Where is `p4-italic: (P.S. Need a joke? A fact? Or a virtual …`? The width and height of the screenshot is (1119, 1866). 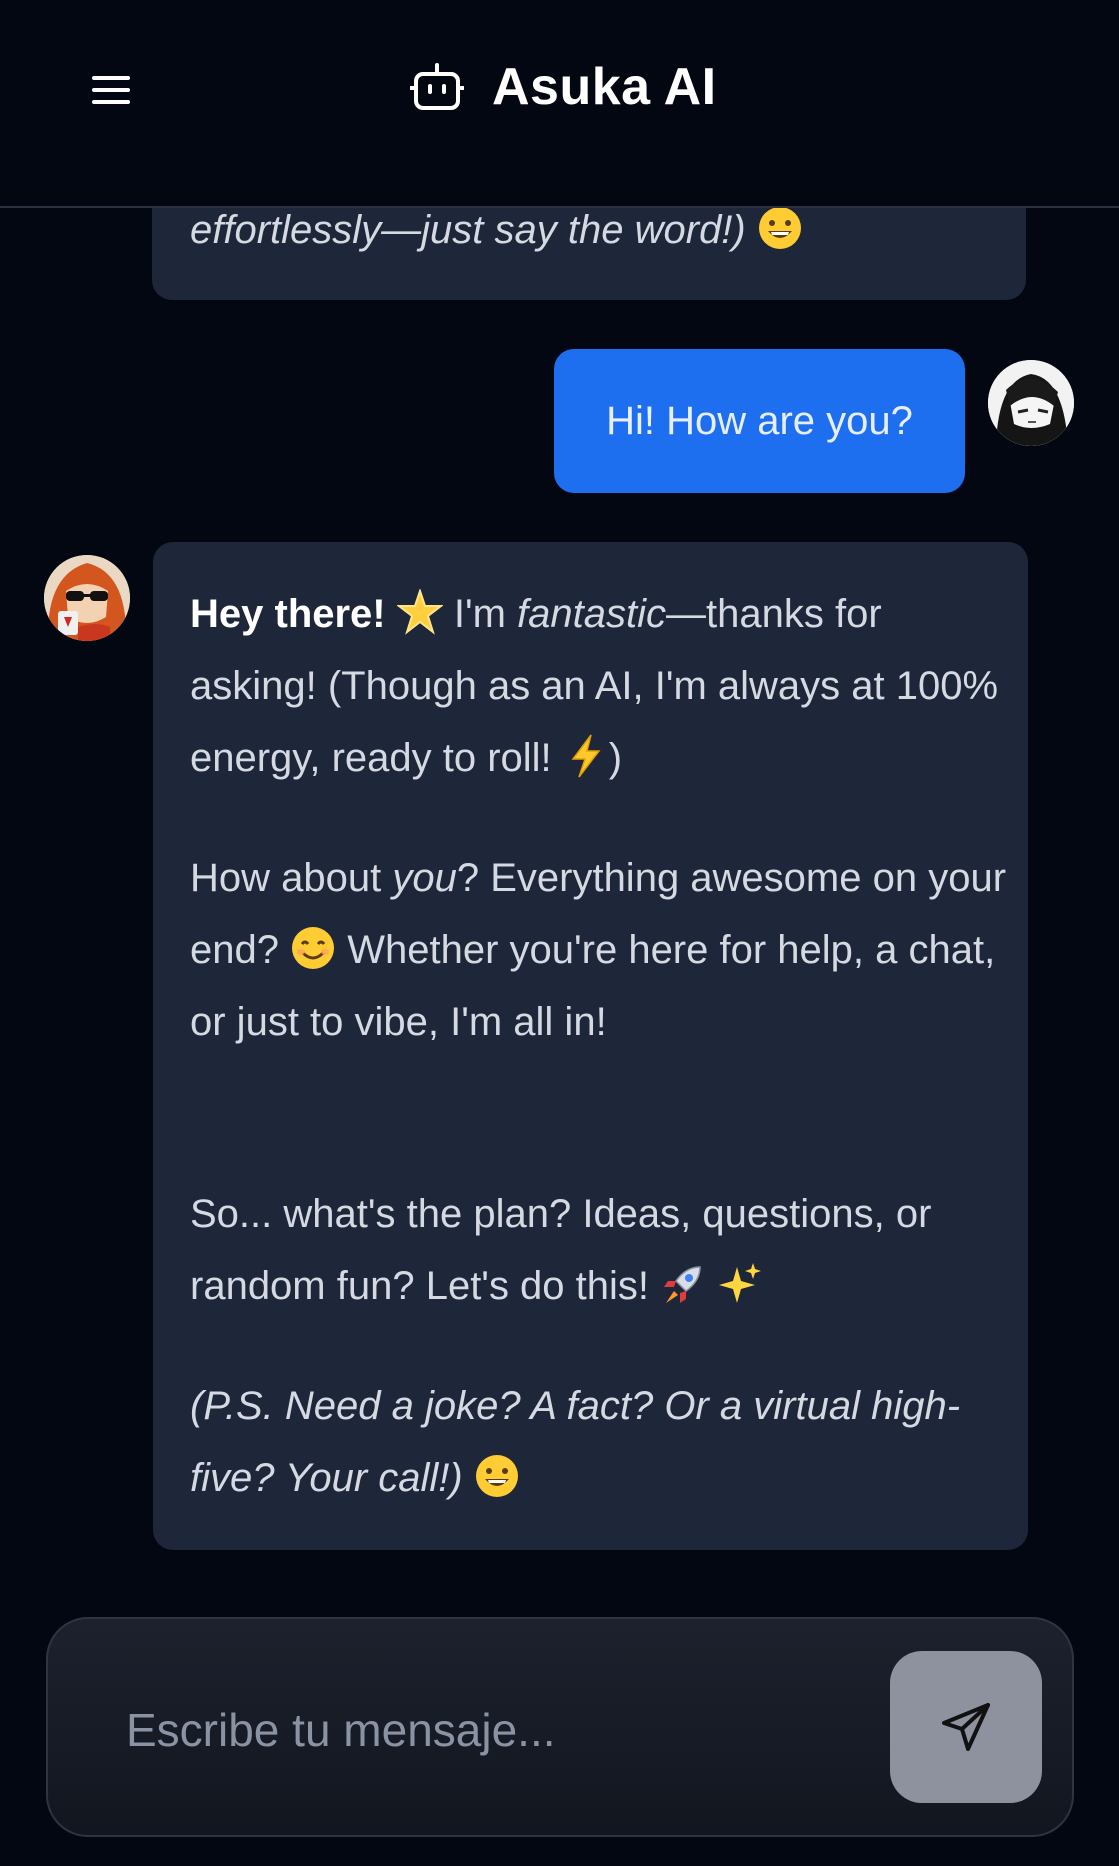
p4-italic: (P.S. Need a joke? A fact? Or a virtual … is located at coordinates (575, 1442).